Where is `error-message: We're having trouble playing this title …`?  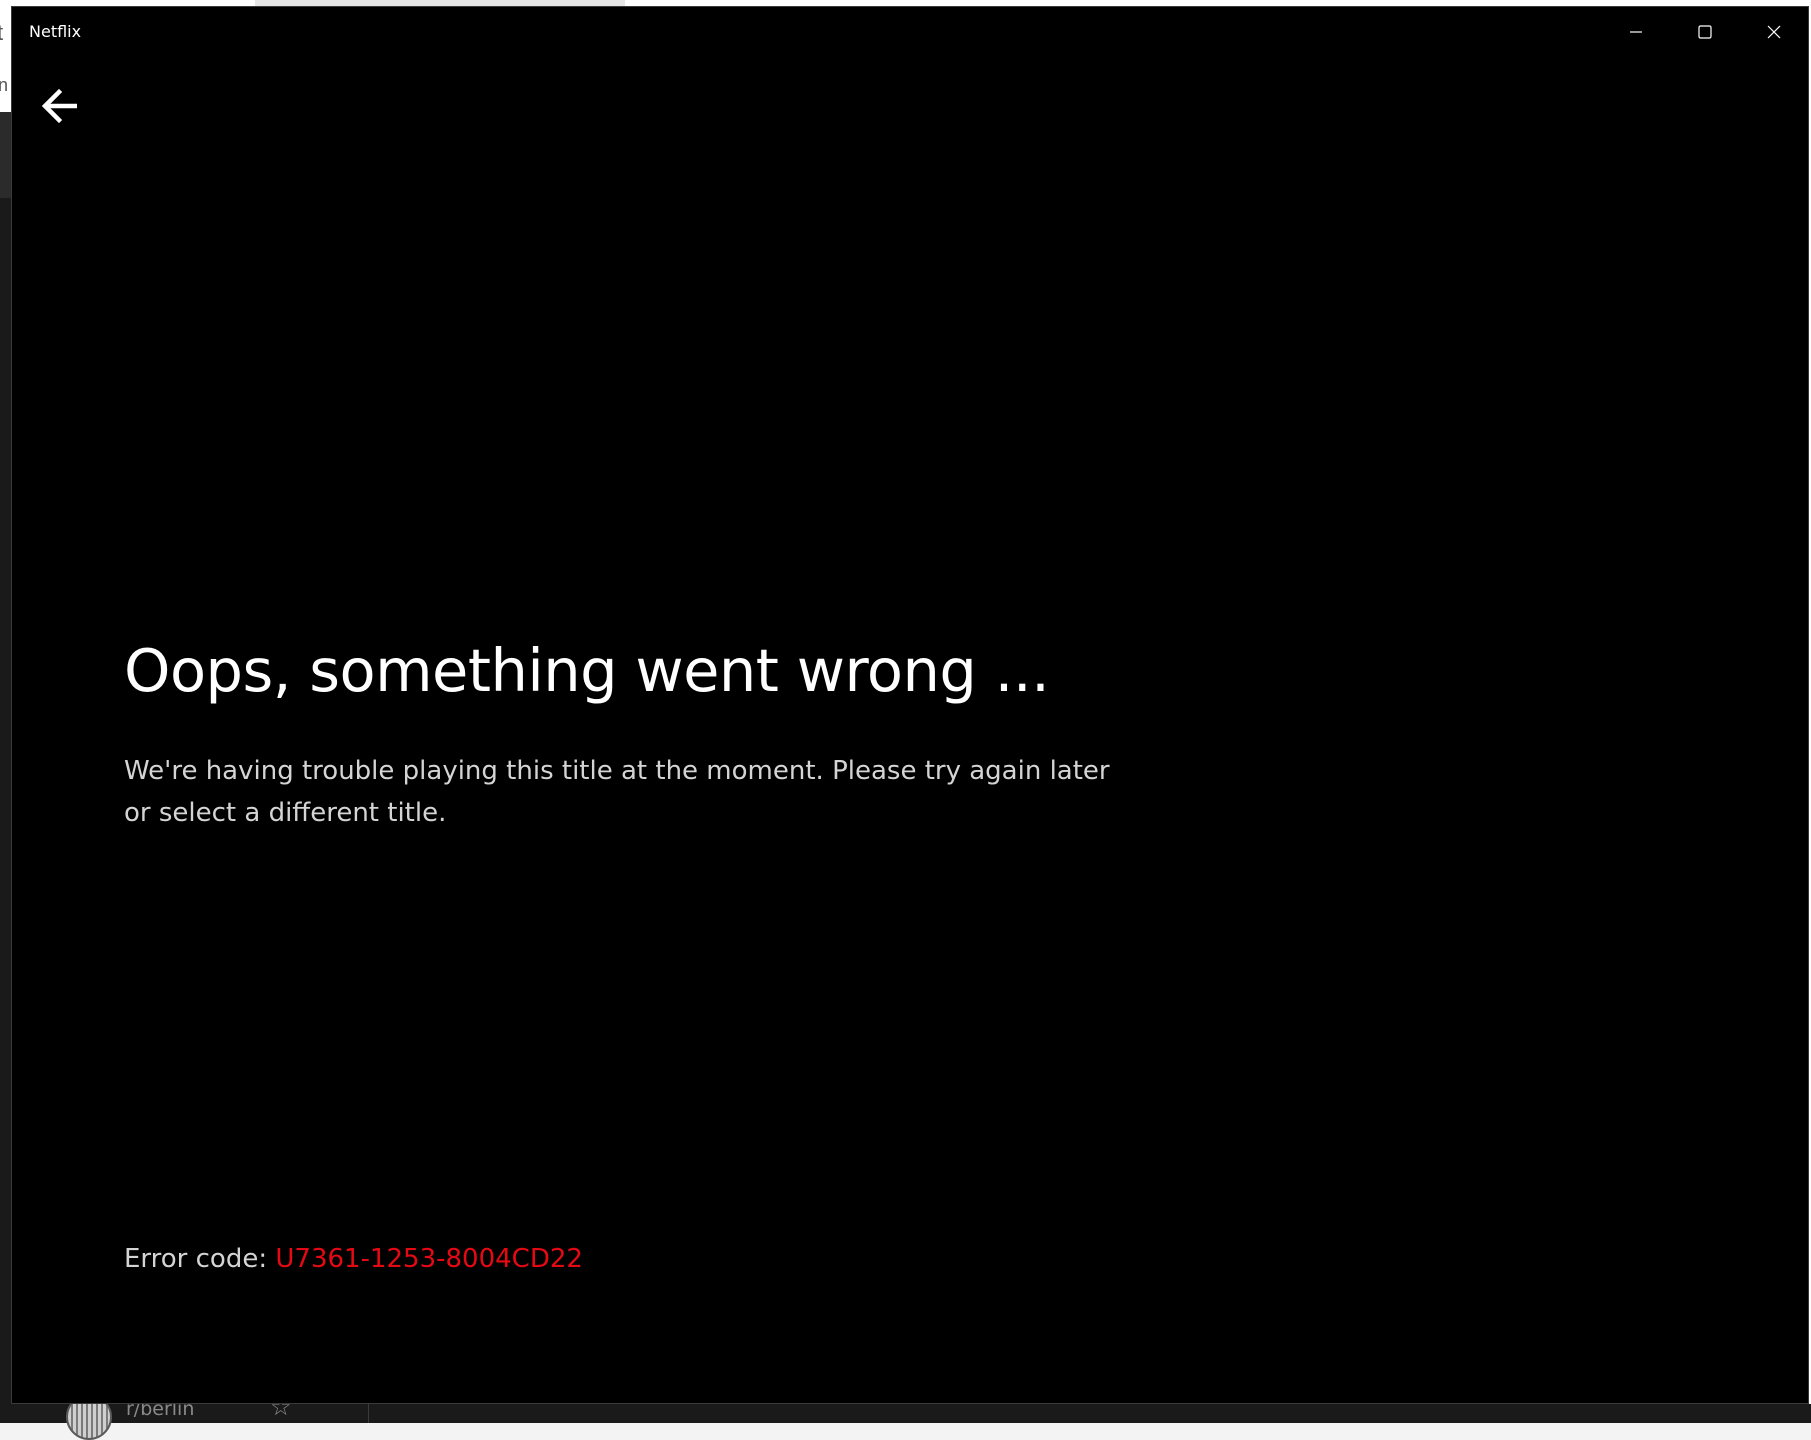
error-message: We're having trouble playing this title … is located at coordinates (629, 792).